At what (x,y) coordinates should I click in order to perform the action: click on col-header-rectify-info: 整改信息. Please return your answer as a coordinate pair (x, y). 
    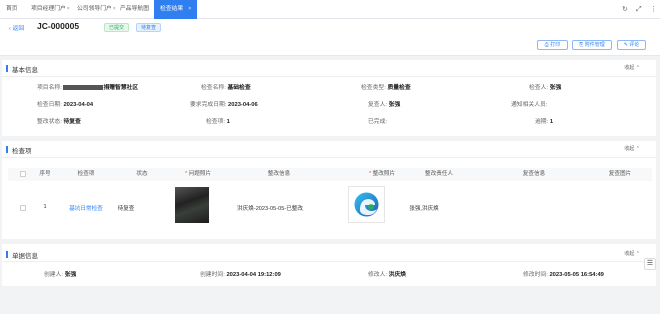
    Looking at the image, I should click on (279, 174).